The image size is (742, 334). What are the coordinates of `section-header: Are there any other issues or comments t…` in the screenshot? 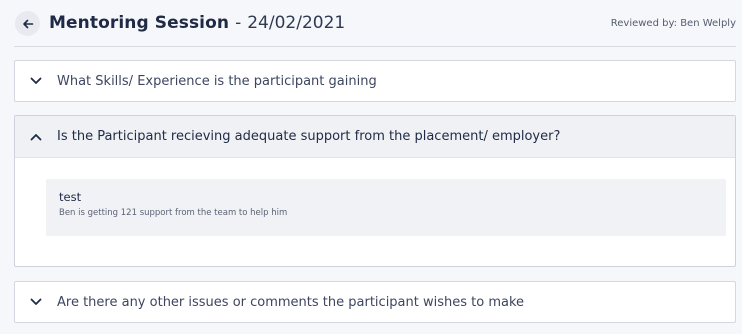 It's located at (375, 302).